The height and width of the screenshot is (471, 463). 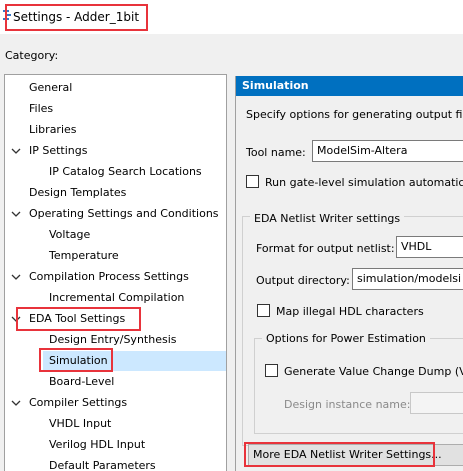 I want to click on tool-name-select: ModelSim-Altera, so click(x=387, y=151).